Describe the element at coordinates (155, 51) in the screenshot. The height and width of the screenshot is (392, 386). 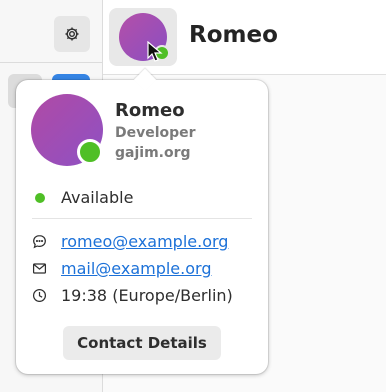
I see `mouse-cursor-icon` at that location.